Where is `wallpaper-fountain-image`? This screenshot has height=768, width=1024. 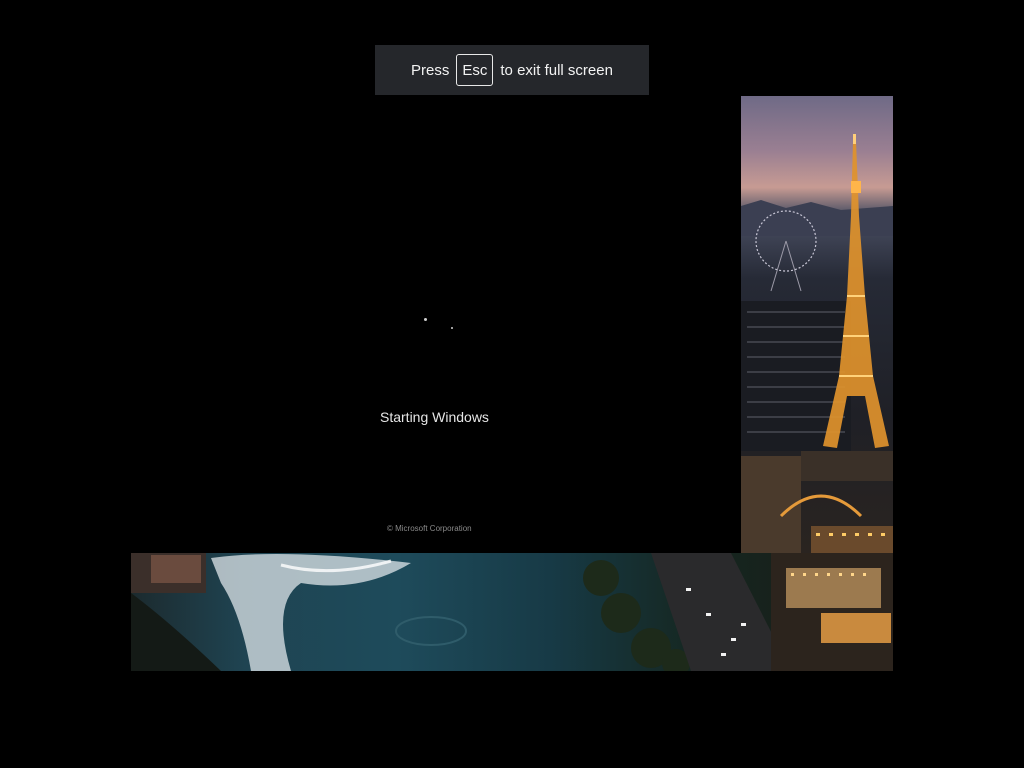
wallpaper-fountain-image is located at coordinates (512, 612).